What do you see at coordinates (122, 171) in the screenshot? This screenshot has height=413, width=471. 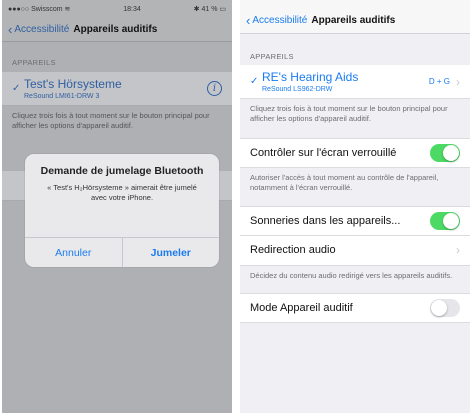 I see `alert-title: Demande de jumelage Bluetooth` at bounding box center [122, 171].